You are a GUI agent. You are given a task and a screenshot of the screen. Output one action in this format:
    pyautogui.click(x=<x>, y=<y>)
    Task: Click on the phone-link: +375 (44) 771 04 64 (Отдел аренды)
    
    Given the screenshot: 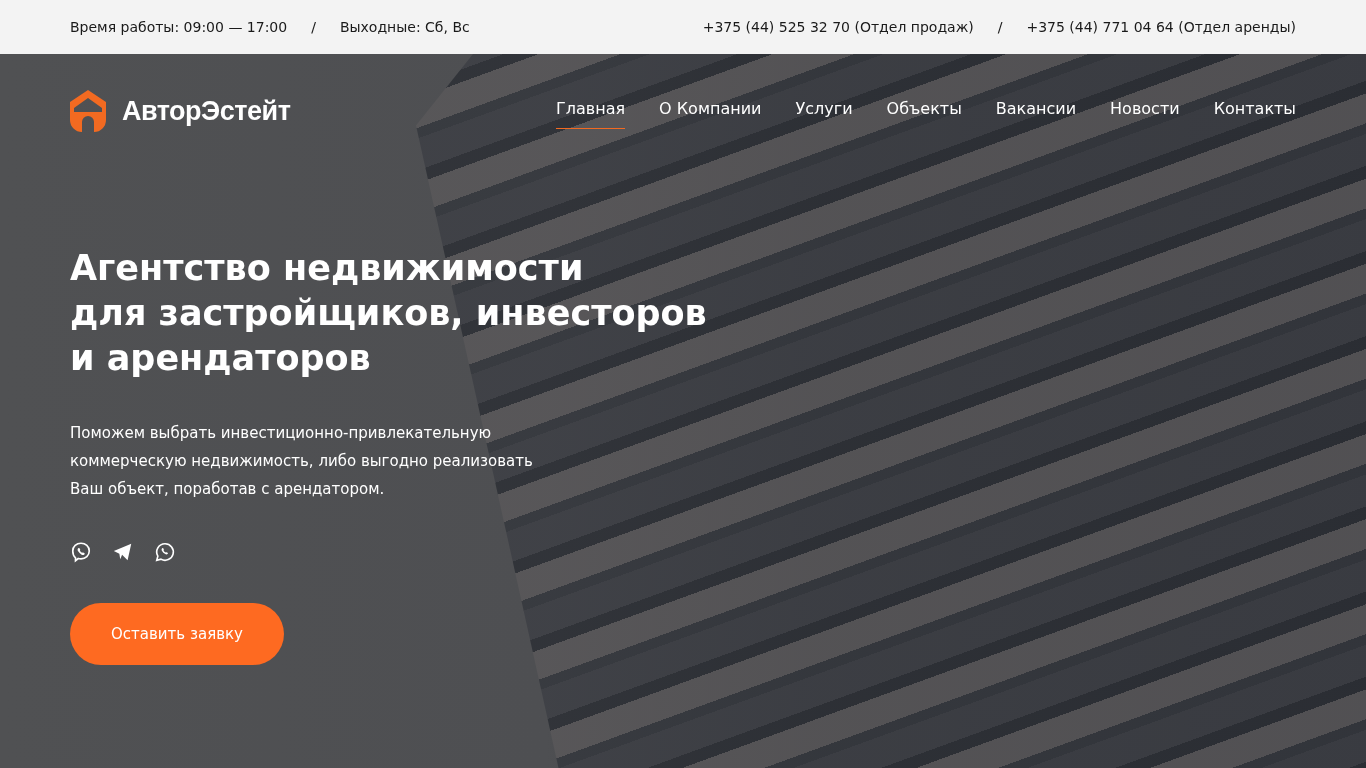 What is the action you would take?
    pyautogui.click(x=1161, y=27)
    